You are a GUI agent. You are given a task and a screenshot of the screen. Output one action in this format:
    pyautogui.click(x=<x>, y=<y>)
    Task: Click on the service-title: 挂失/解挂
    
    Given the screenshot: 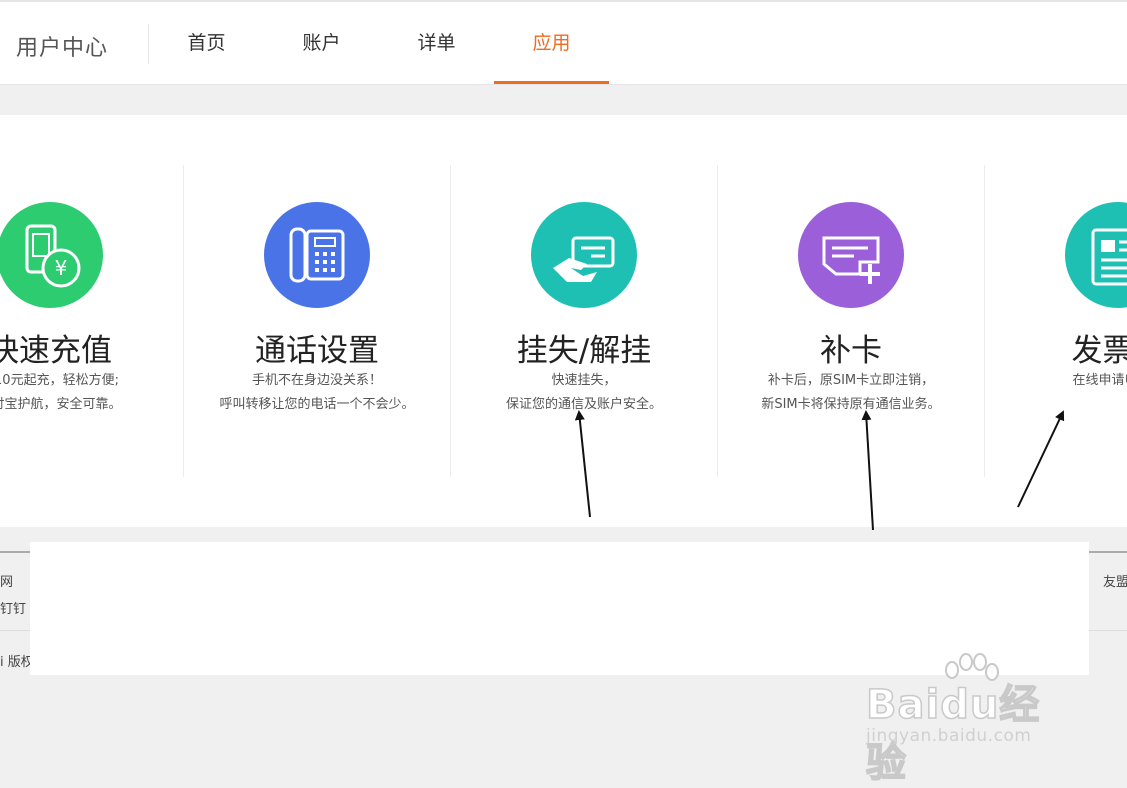 What is the action you would take?
    pyautogui.click(x=584, y=351)
    